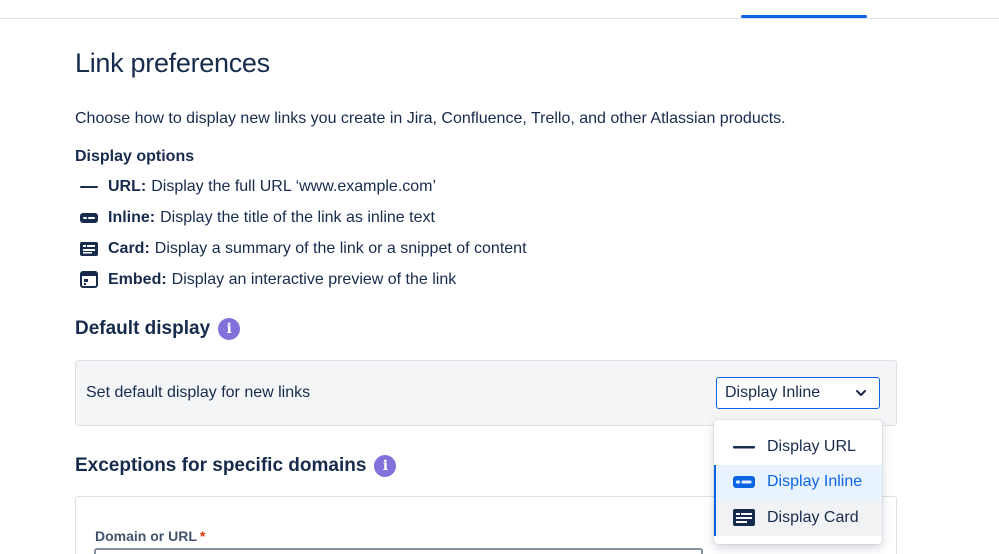 This screenshot has height=554, width=999. Describe the element at coordinates (398, 551) in the screenshot. I see `domain-input` at that location.